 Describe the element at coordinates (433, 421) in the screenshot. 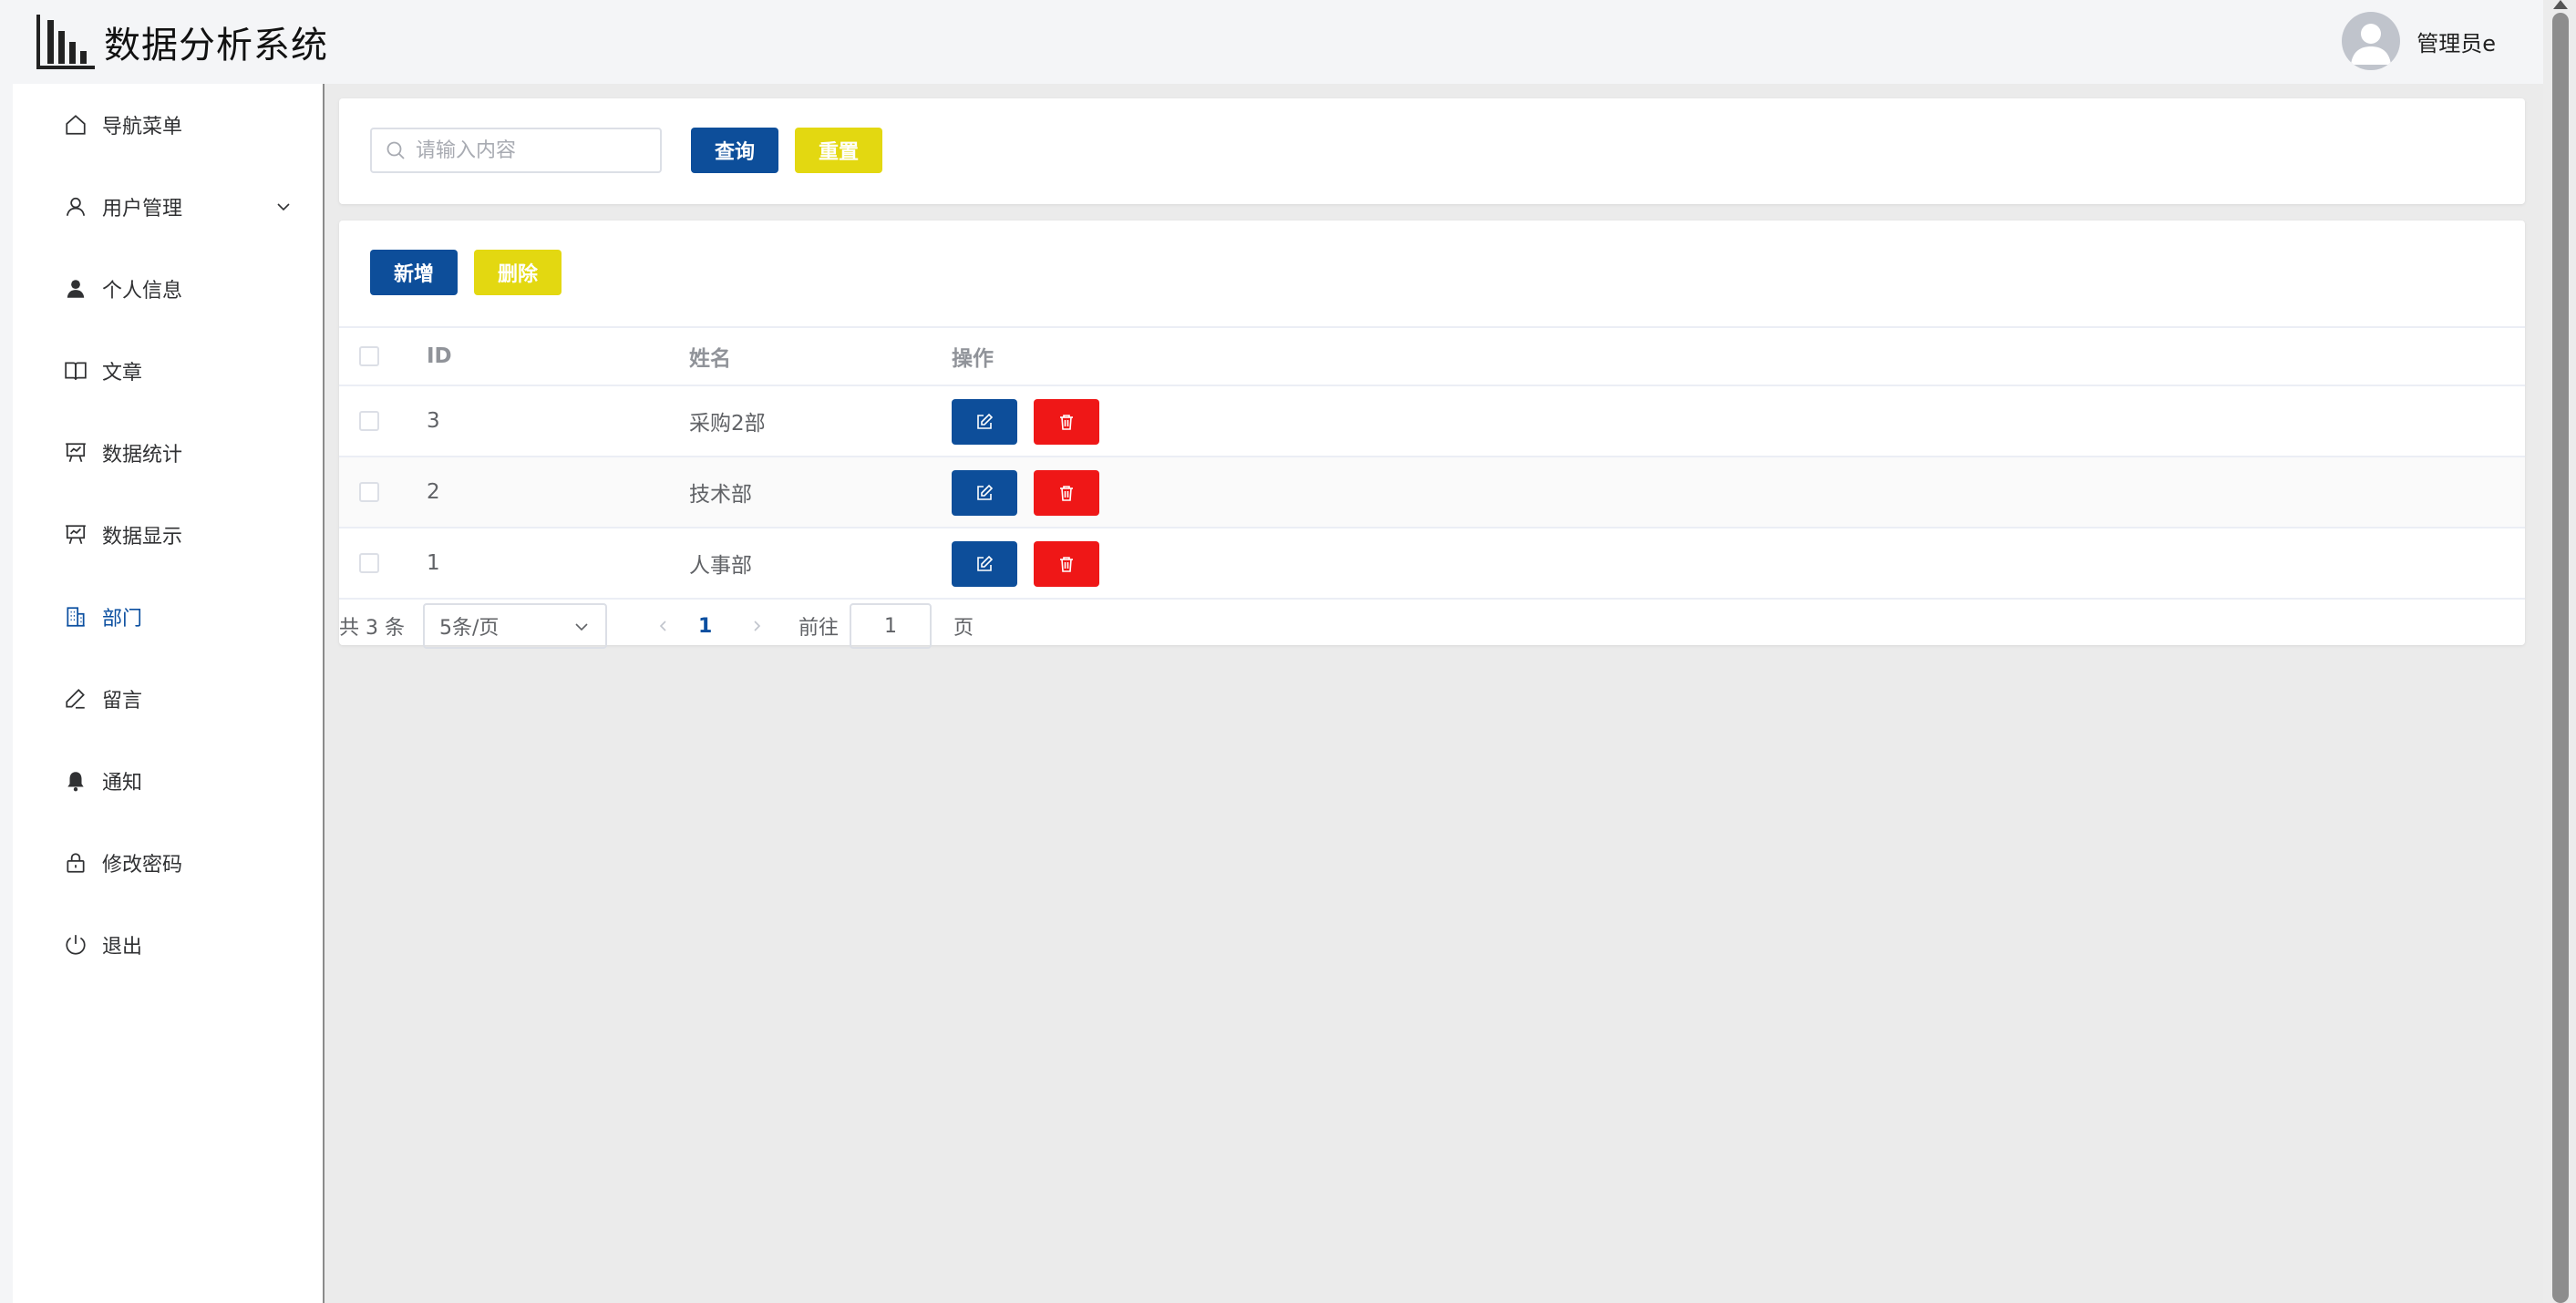

I see `row-id: 3` at that location.